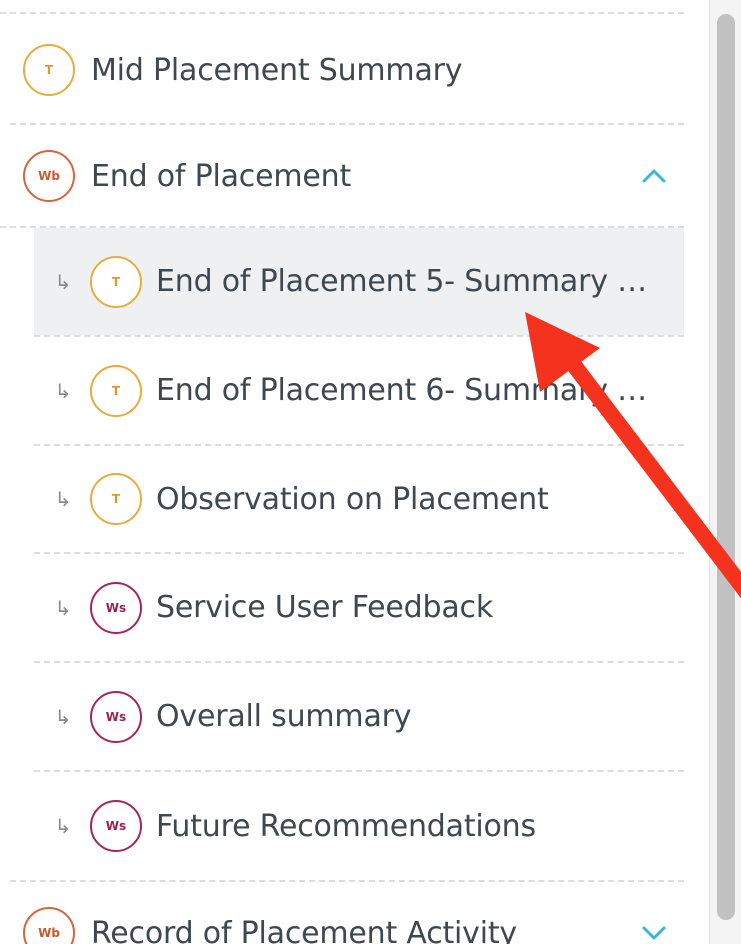 The height and width of the screenshot is (944, 741). Describe the element at coordinates (346, 826) in the screenshot. I see `nav-subitem-label: Future Recommendations` at that location.